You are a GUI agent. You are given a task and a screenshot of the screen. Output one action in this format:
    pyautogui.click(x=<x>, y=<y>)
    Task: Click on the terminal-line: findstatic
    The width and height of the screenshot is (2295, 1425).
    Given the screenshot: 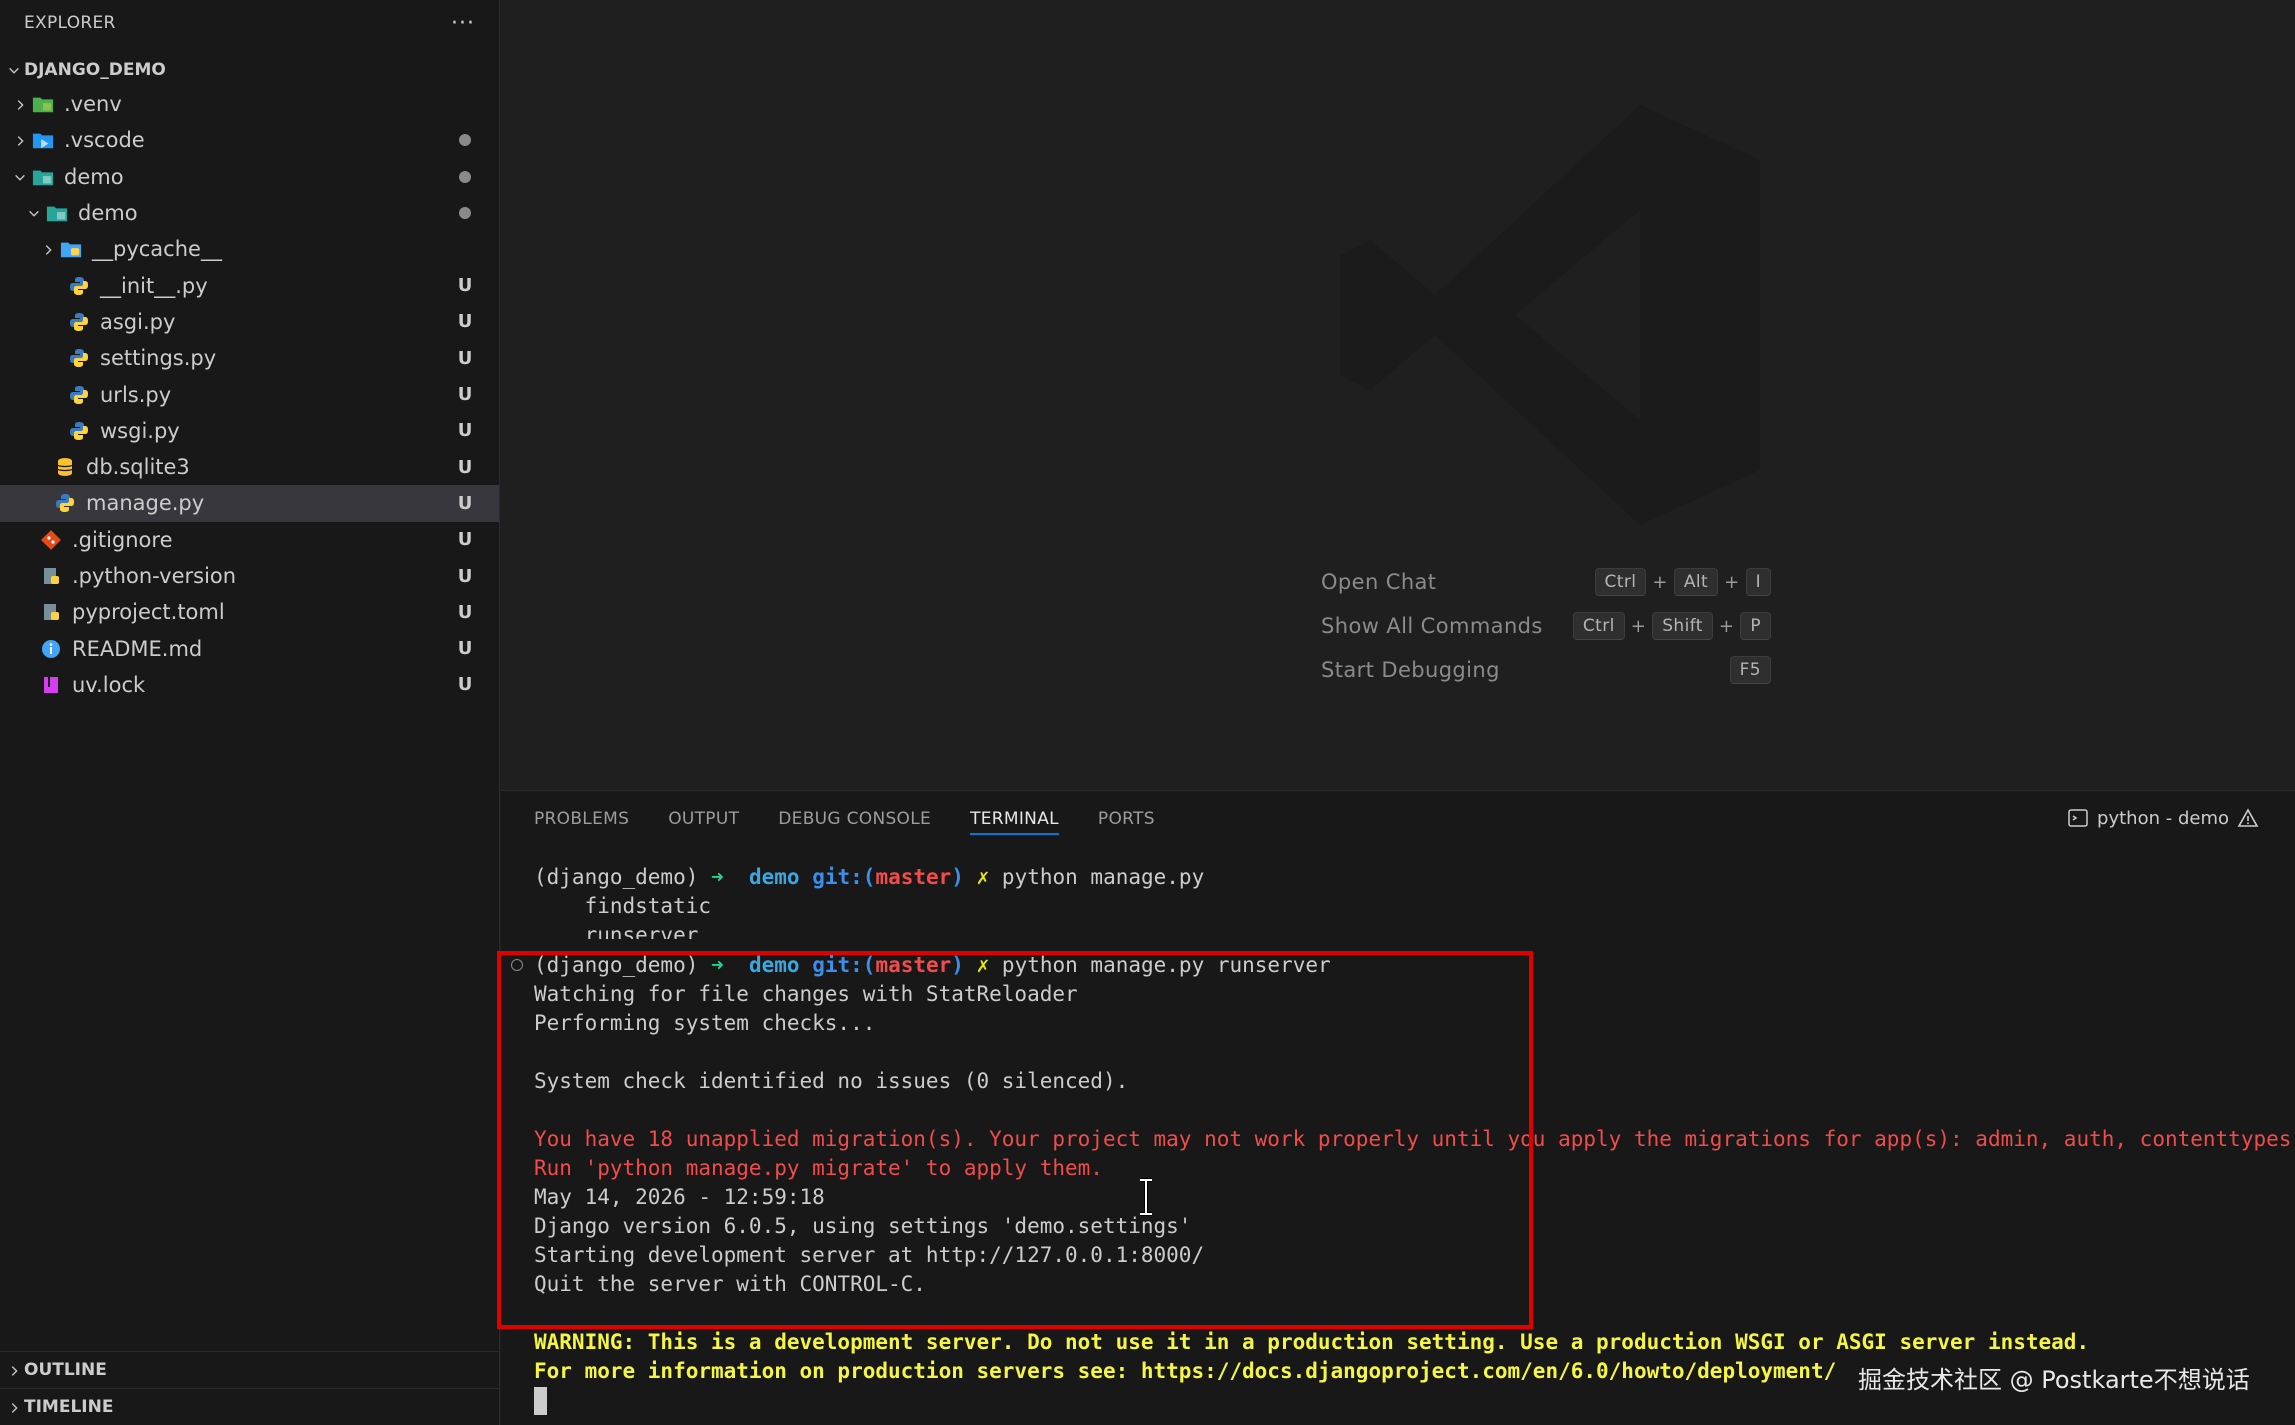 What is the action you would take?
    pyautogui.click(x=623, y=906)
    